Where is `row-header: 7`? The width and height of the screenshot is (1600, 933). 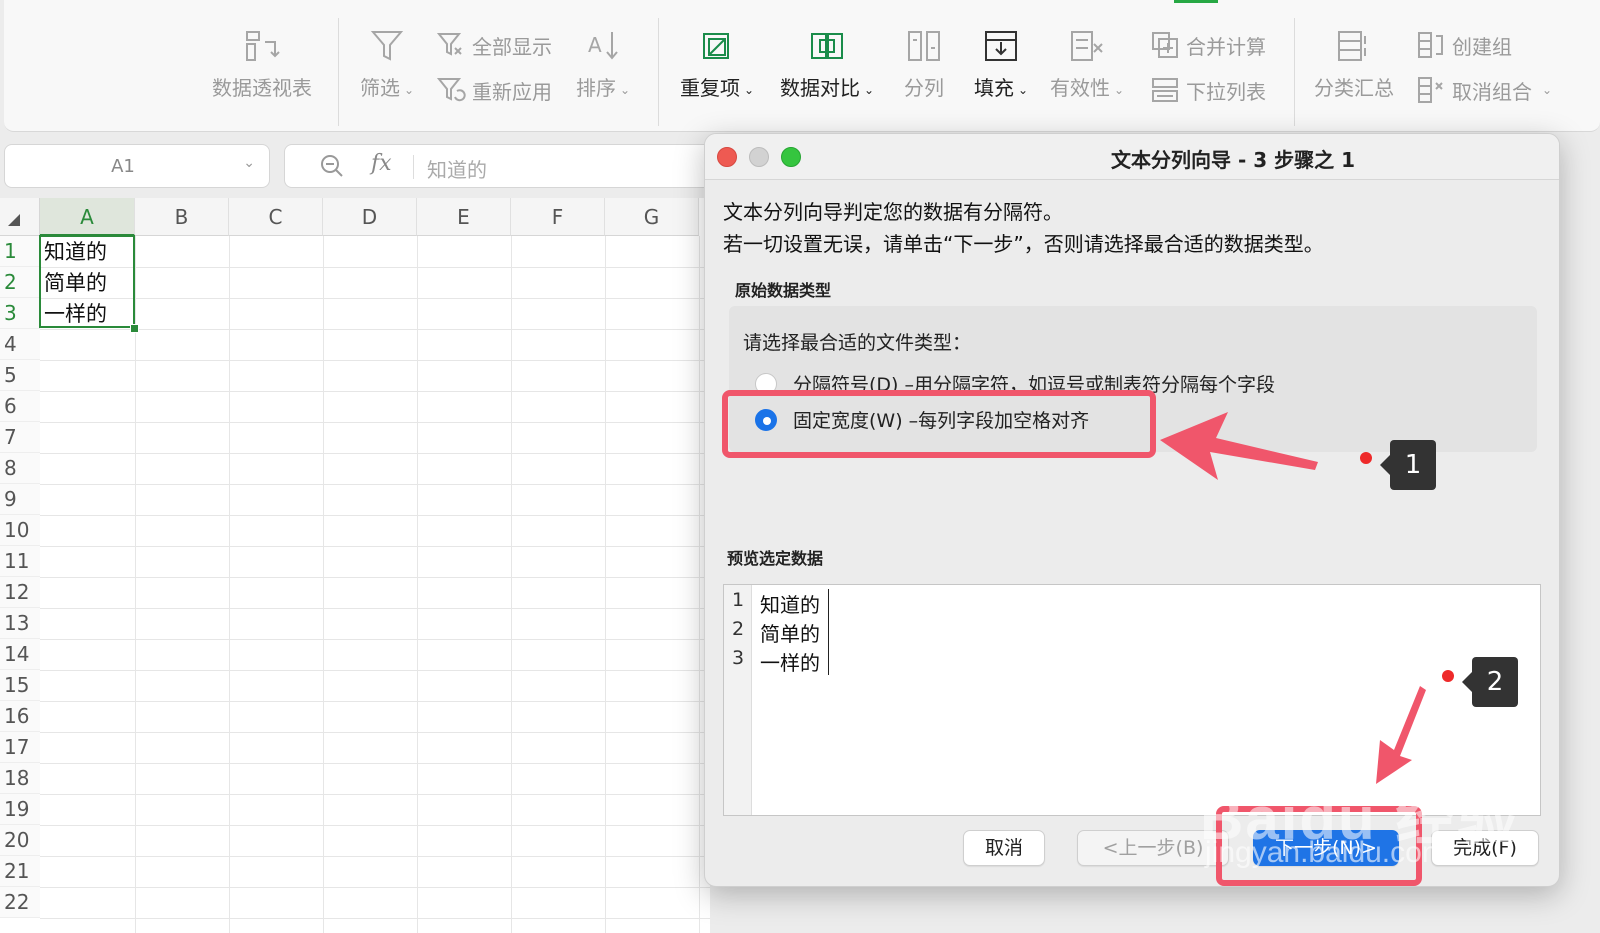
row-header: 7 is located at coordinates (20, 437).